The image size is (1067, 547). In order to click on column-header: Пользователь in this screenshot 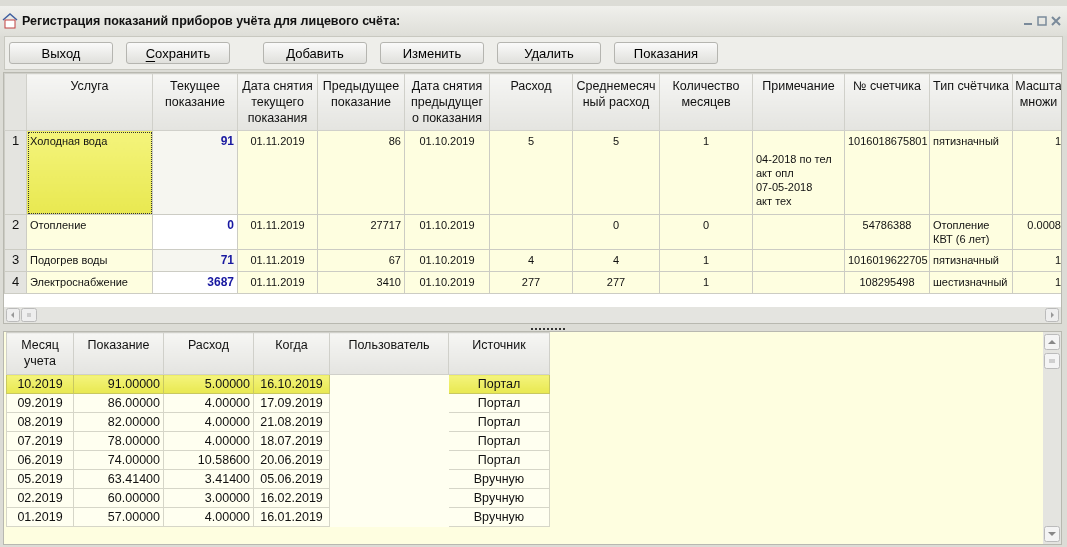, I will do `click(389, 353)`.